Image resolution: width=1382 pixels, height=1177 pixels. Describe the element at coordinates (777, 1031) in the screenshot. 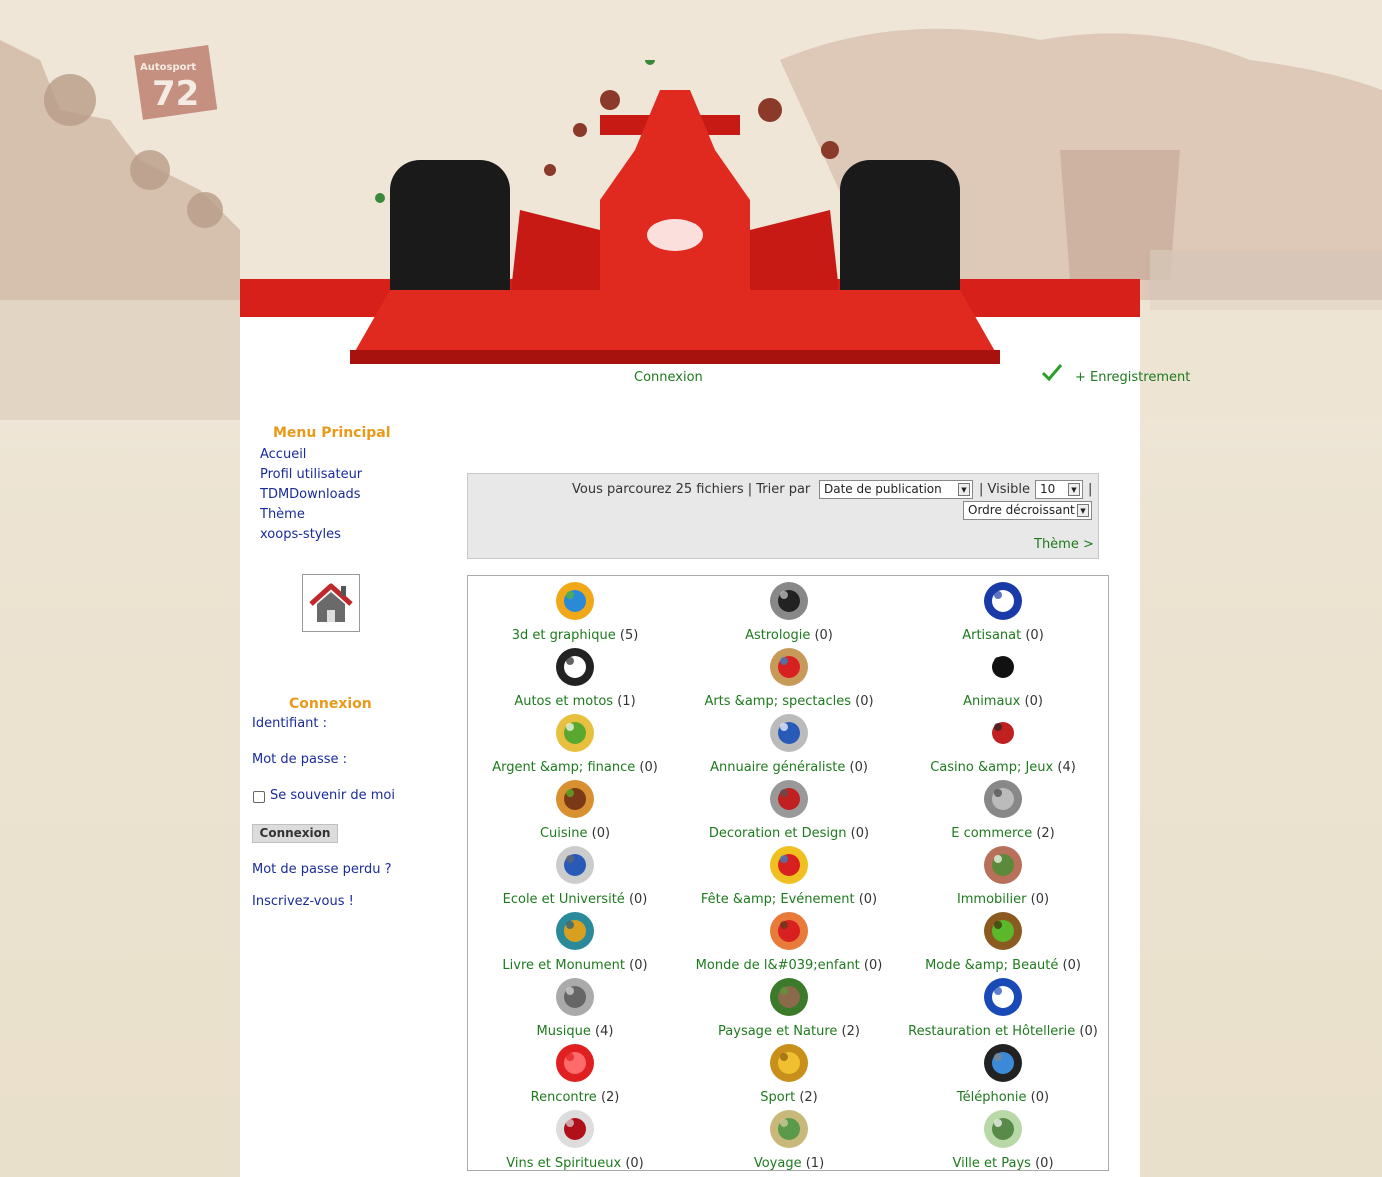

I see `category-name: Paysage et Nature` at that location.